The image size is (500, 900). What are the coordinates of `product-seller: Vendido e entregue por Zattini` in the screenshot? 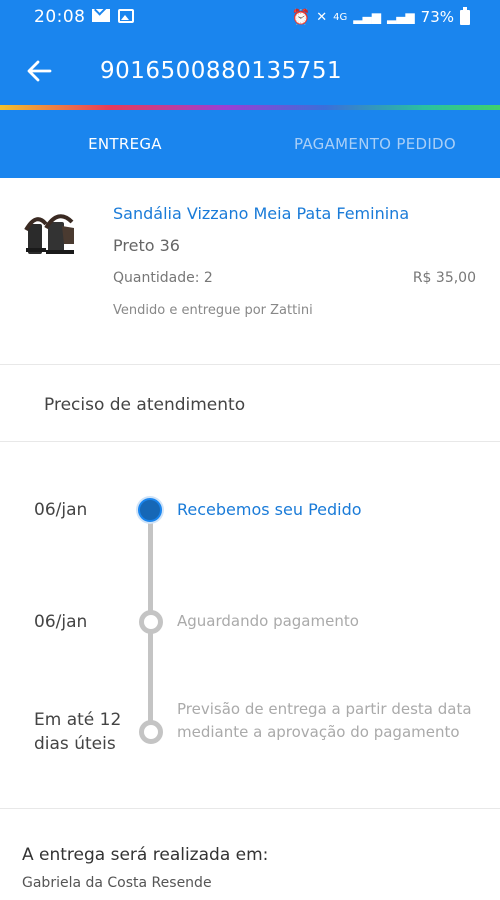 It's located at (213, 310).